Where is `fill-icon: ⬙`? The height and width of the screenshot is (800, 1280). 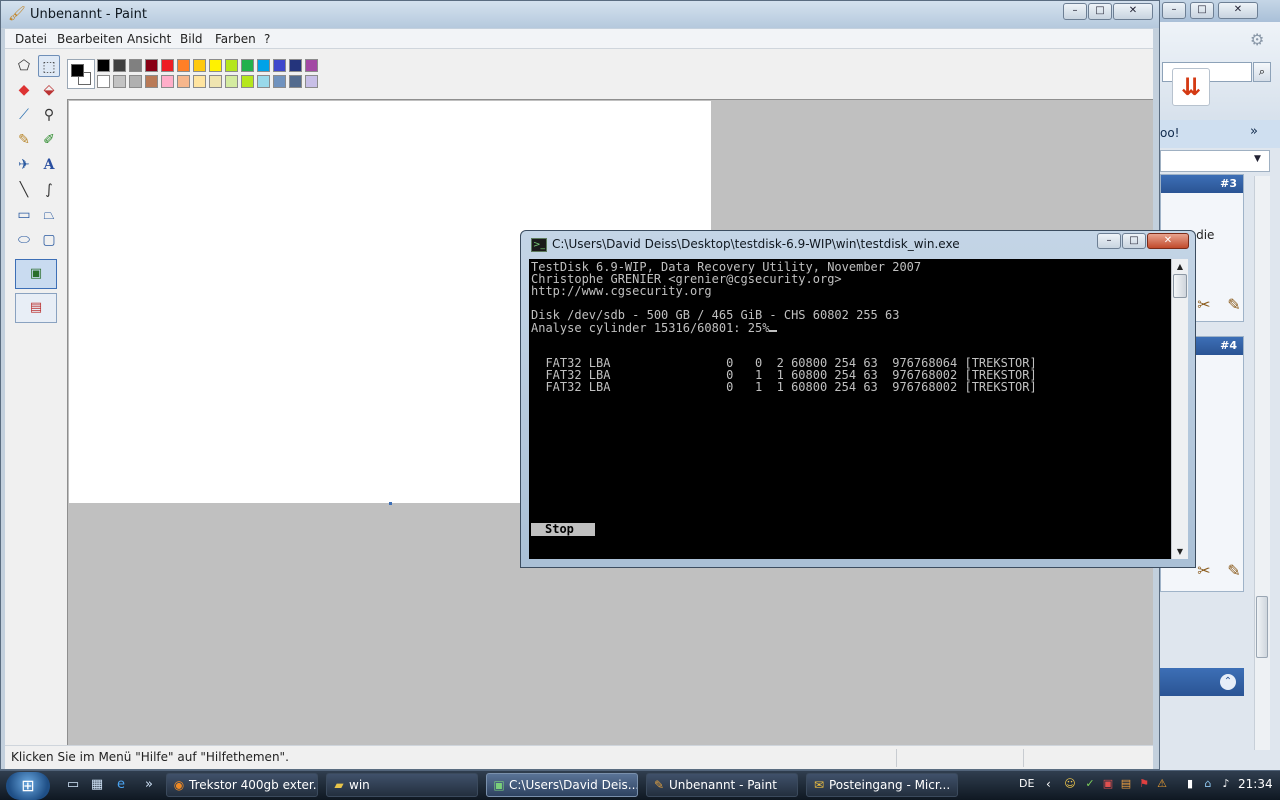 fill-icon: ⬙ is located at coordinates (49, 90).